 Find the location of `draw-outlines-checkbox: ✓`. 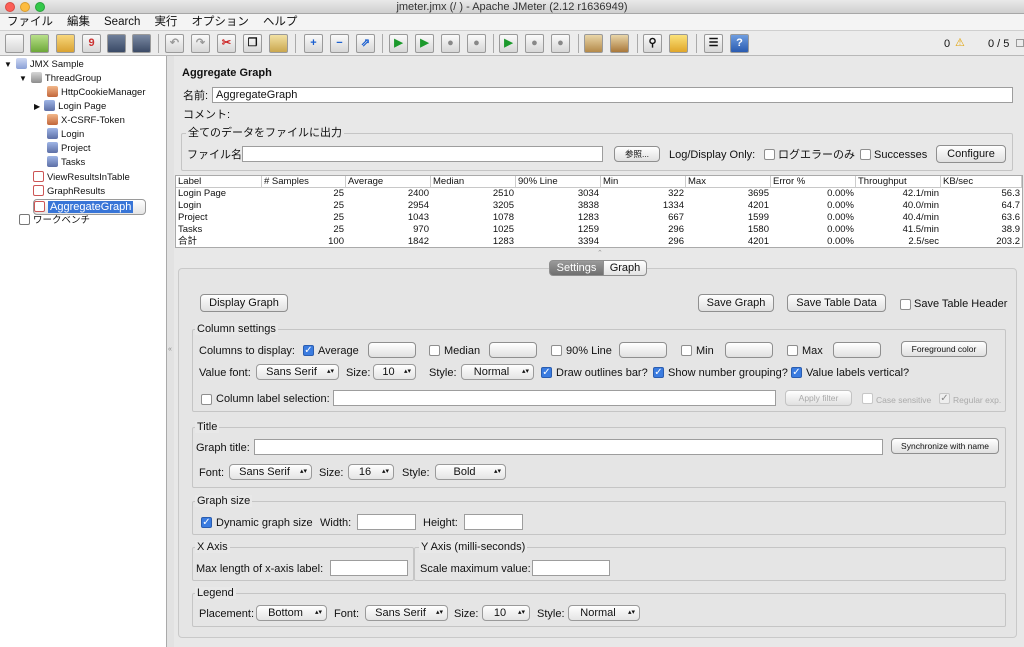

draw-outlines-checkbox: ✓ is located at coordinates (546, 372).